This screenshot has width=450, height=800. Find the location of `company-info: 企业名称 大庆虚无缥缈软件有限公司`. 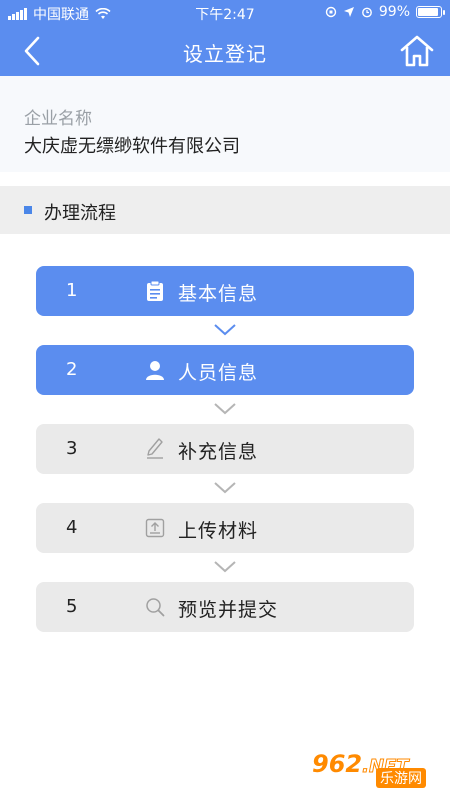

company-info: 企业名称 大庆虚无缥缈软件有限公司 is located at coordinates (225, 124).